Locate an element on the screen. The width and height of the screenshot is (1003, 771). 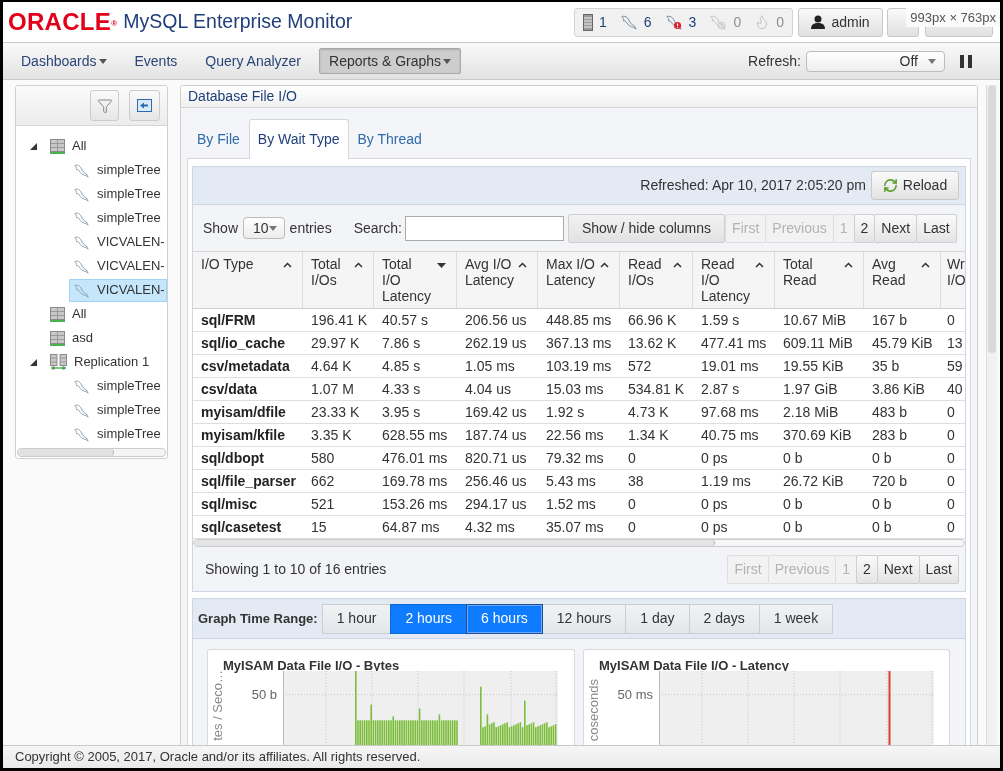
table-cell-text: 59 is located at coordinates (955, 366).